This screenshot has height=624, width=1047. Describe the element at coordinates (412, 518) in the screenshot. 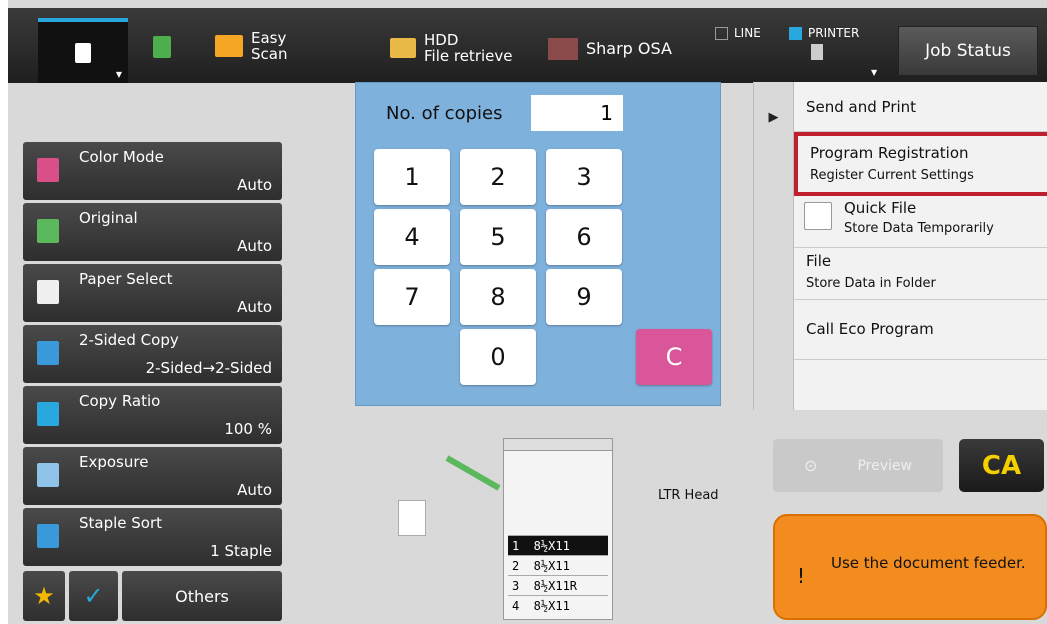

I see `original-paper-icon` at that location.